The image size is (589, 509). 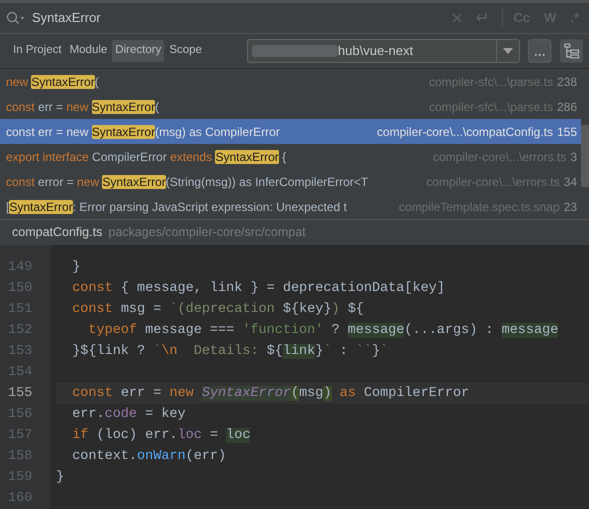 What do you see at coordinates (207, 233) in the screenshot?
I see `file-path: packages/compiler-core/src/compat` at bounding box center [207, 233].